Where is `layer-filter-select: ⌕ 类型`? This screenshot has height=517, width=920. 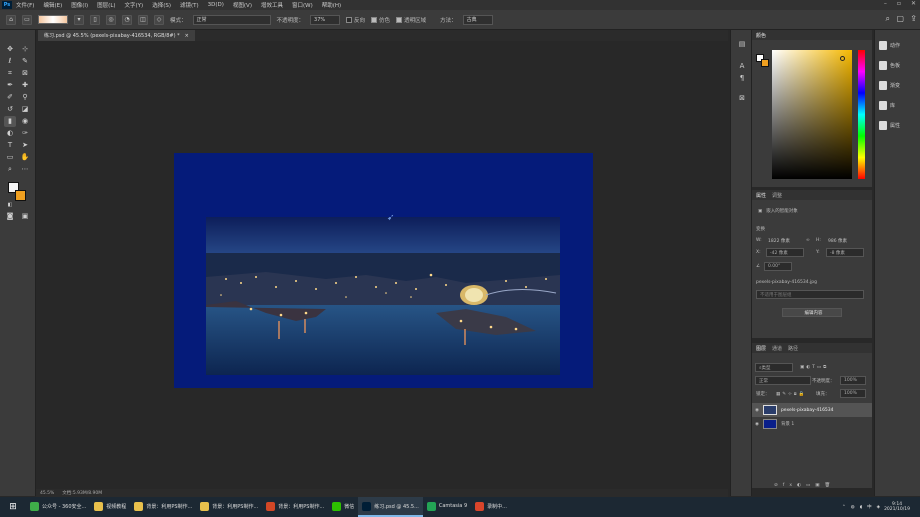
layer-filter-select: ⌕ 类型 is located at coordinates (774, 367).